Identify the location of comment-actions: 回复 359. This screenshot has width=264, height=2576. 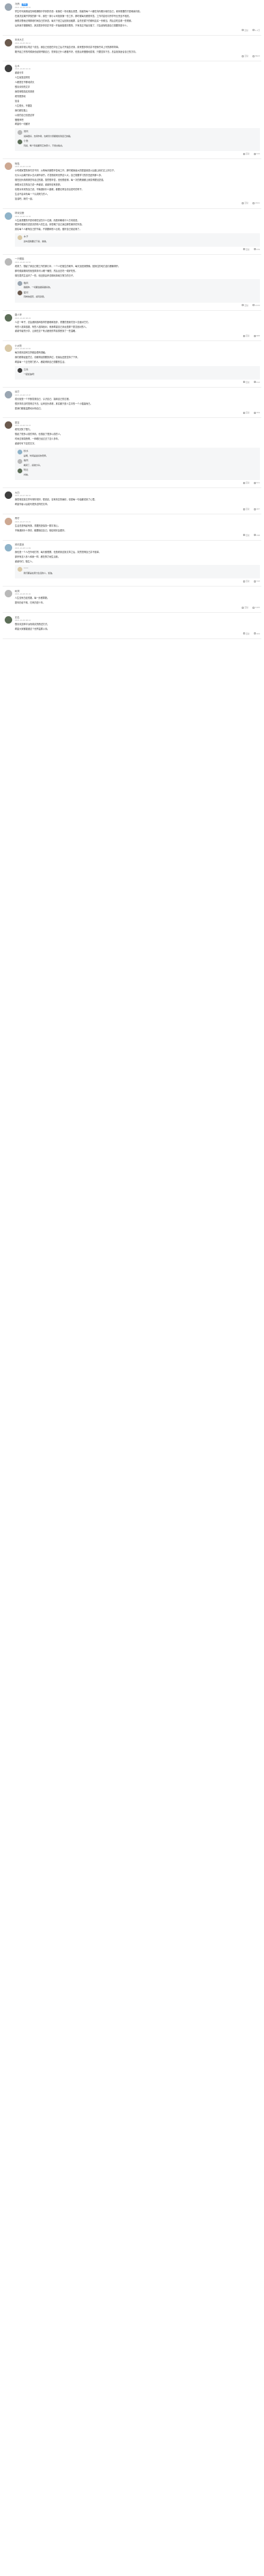
(137, 412).